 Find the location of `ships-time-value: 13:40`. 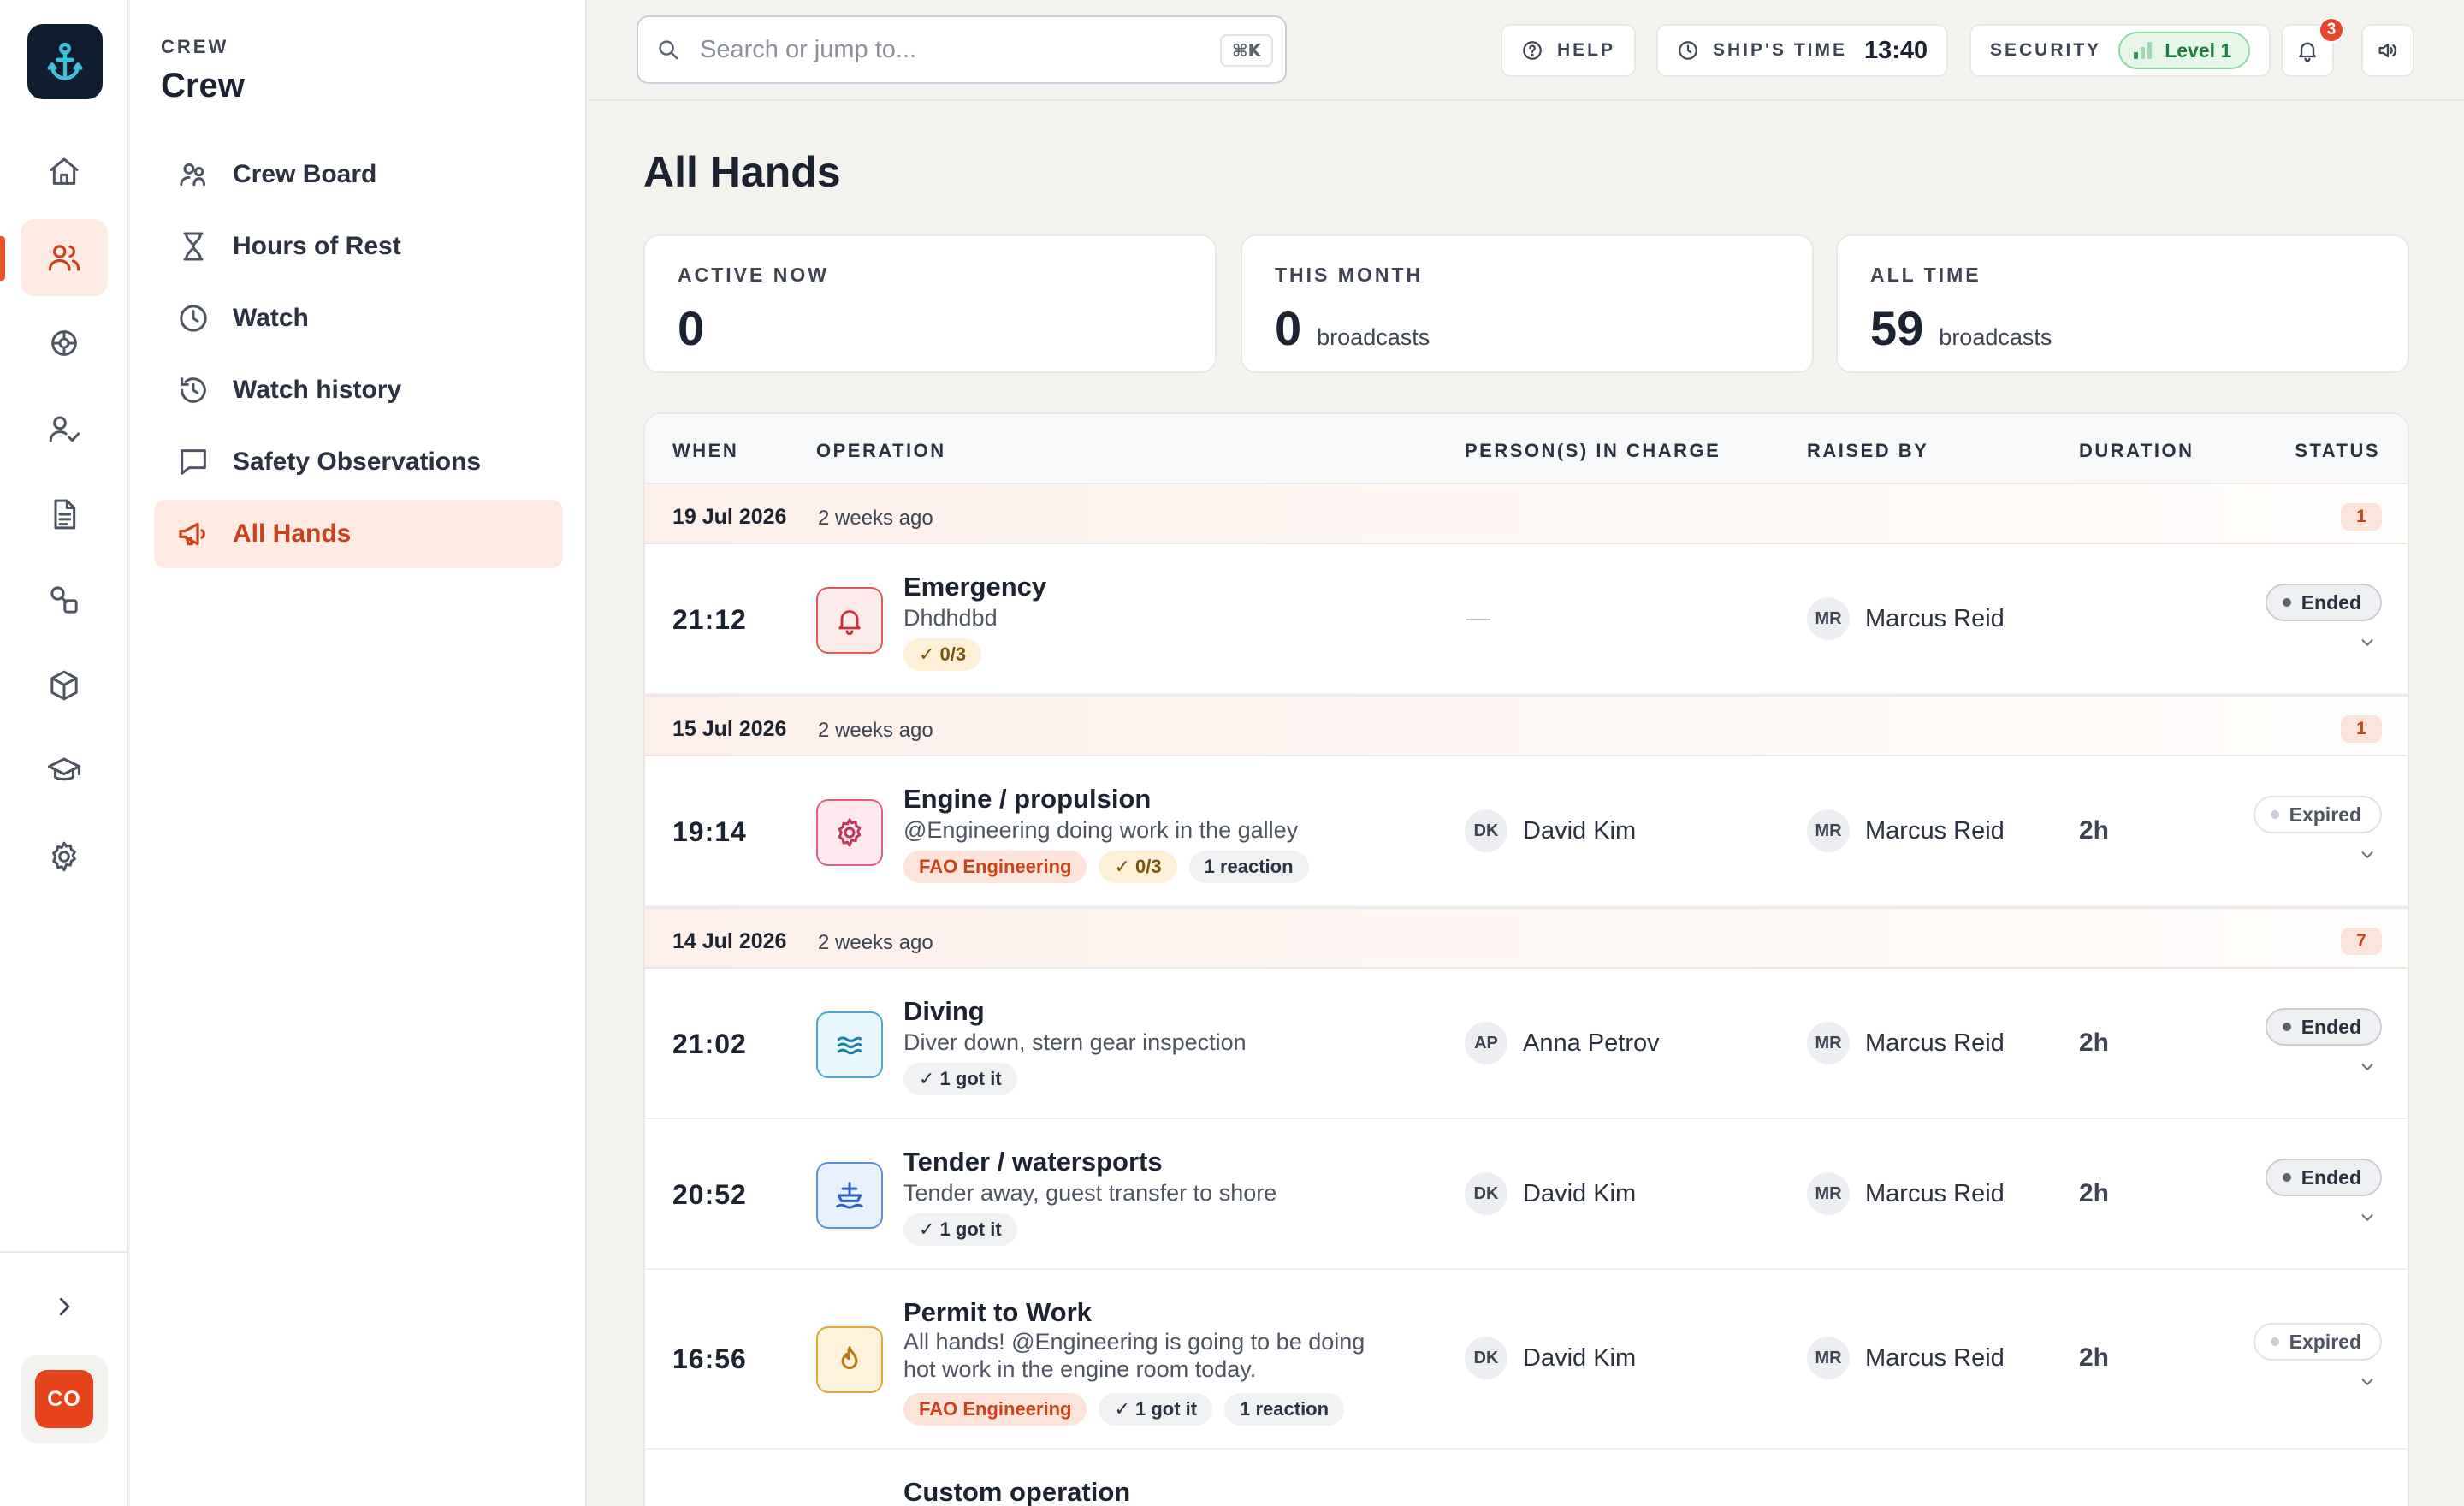

ships-time-value: 13:40 is located at coordinates (1896, 50).